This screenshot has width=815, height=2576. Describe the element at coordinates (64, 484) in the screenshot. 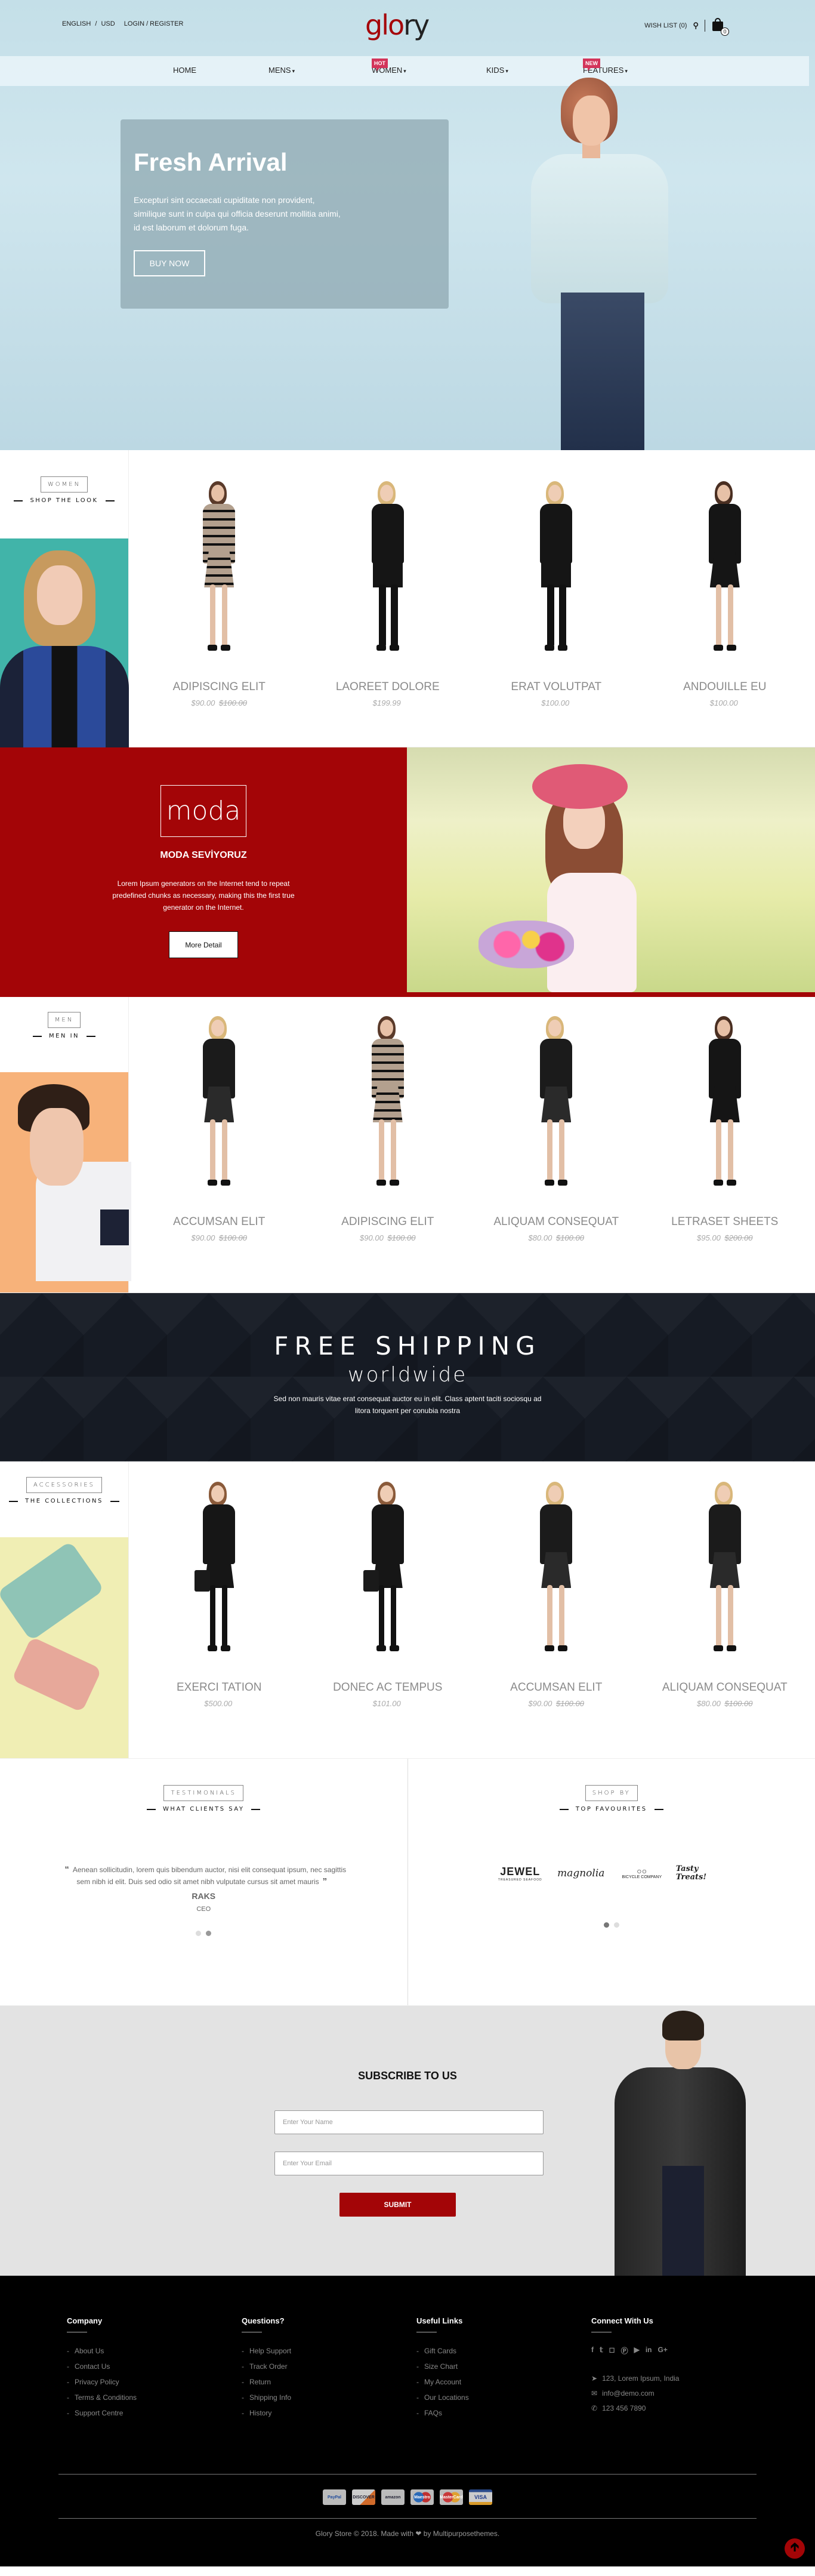

I see `category-tag: WOMEN` at that location.